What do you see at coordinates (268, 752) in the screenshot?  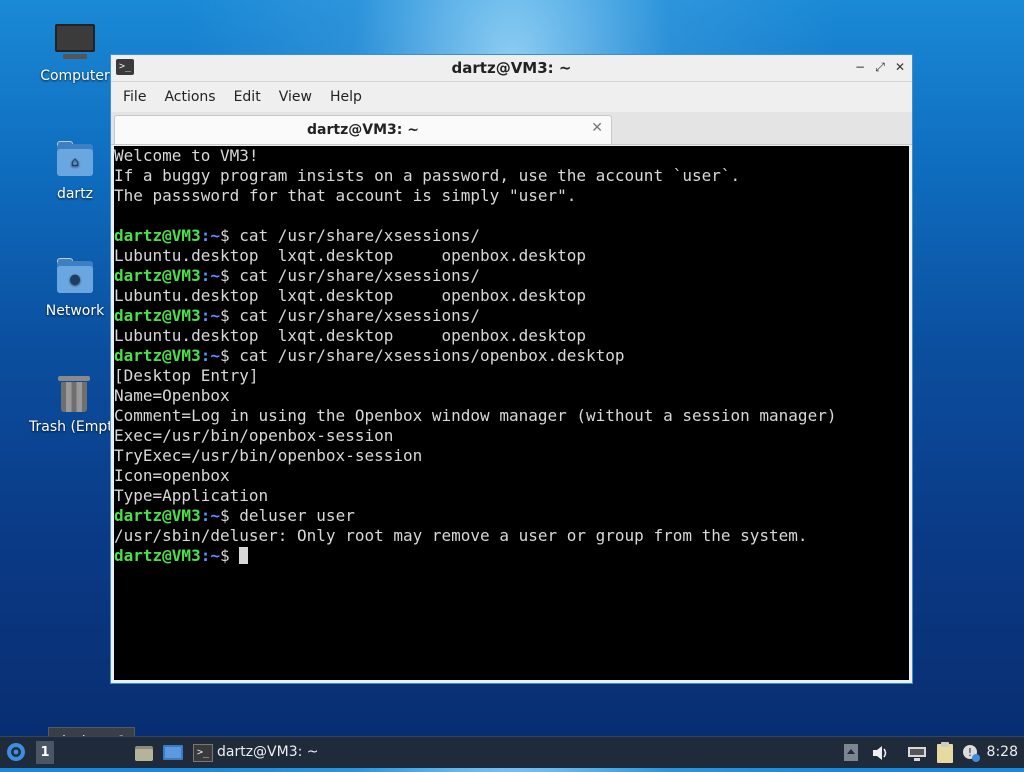 I see `task-label: dartz@VM3: ~` at bounding box center [268, 752].